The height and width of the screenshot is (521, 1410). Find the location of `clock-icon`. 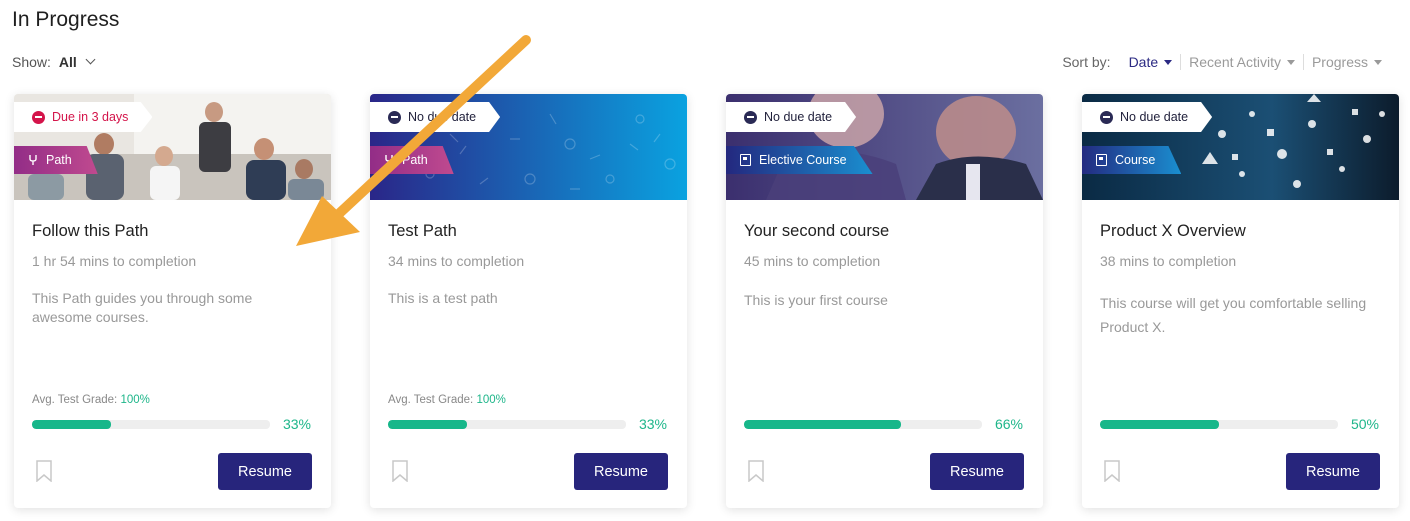

clock-icon is located at coordinates (38, 117).